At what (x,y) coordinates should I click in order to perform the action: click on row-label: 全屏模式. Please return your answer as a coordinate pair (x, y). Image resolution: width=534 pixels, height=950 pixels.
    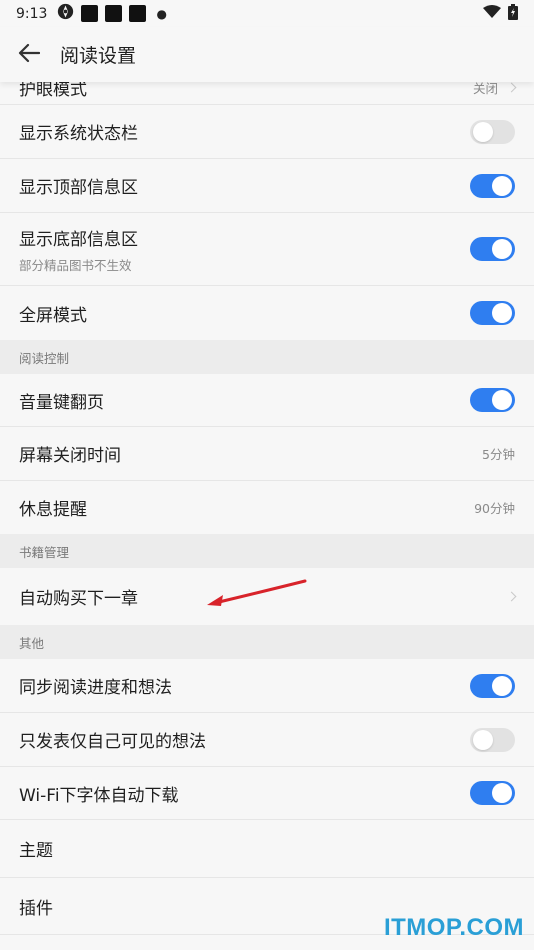
    Looking at the image, I should click on (53, 315).